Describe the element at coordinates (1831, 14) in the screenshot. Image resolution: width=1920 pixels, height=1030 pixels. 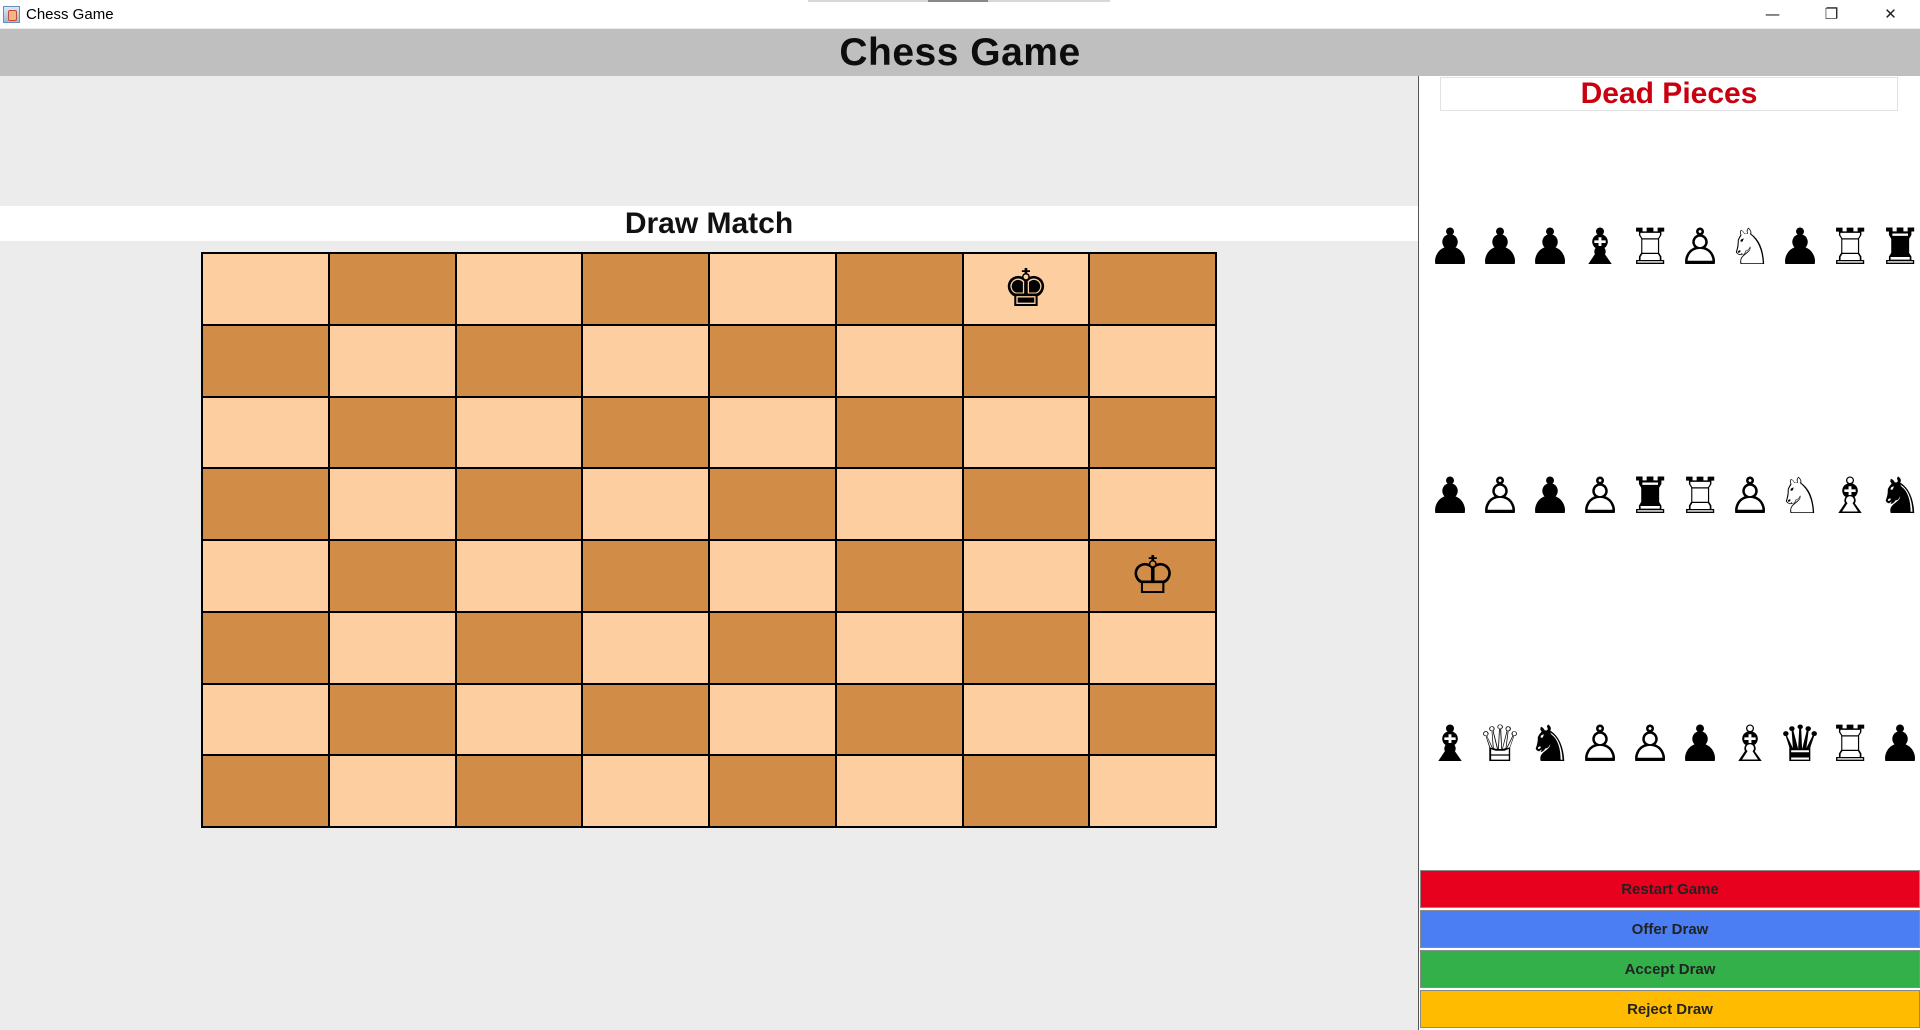
I see `restore-button: ❐` at that location.